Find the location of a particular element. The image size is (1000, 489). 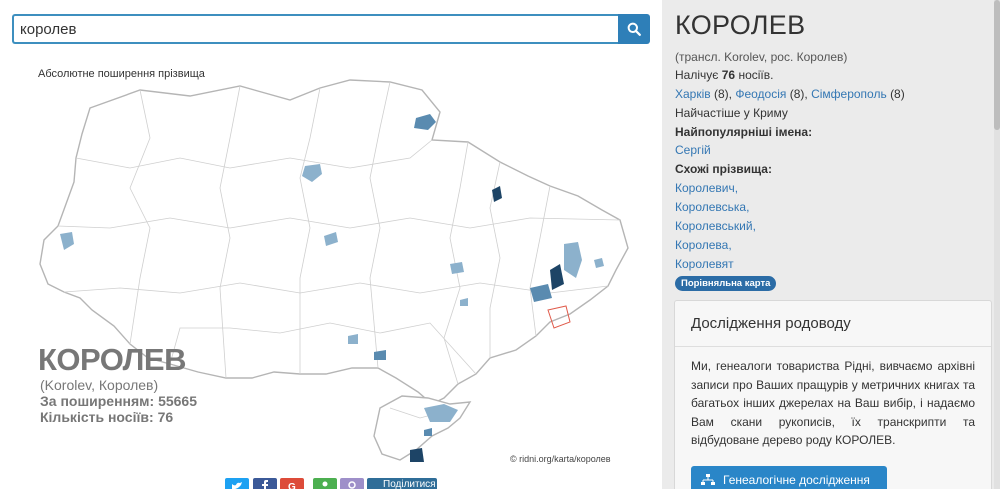

similar-surname-link: Королевич, is located at coordinates (706, 188).